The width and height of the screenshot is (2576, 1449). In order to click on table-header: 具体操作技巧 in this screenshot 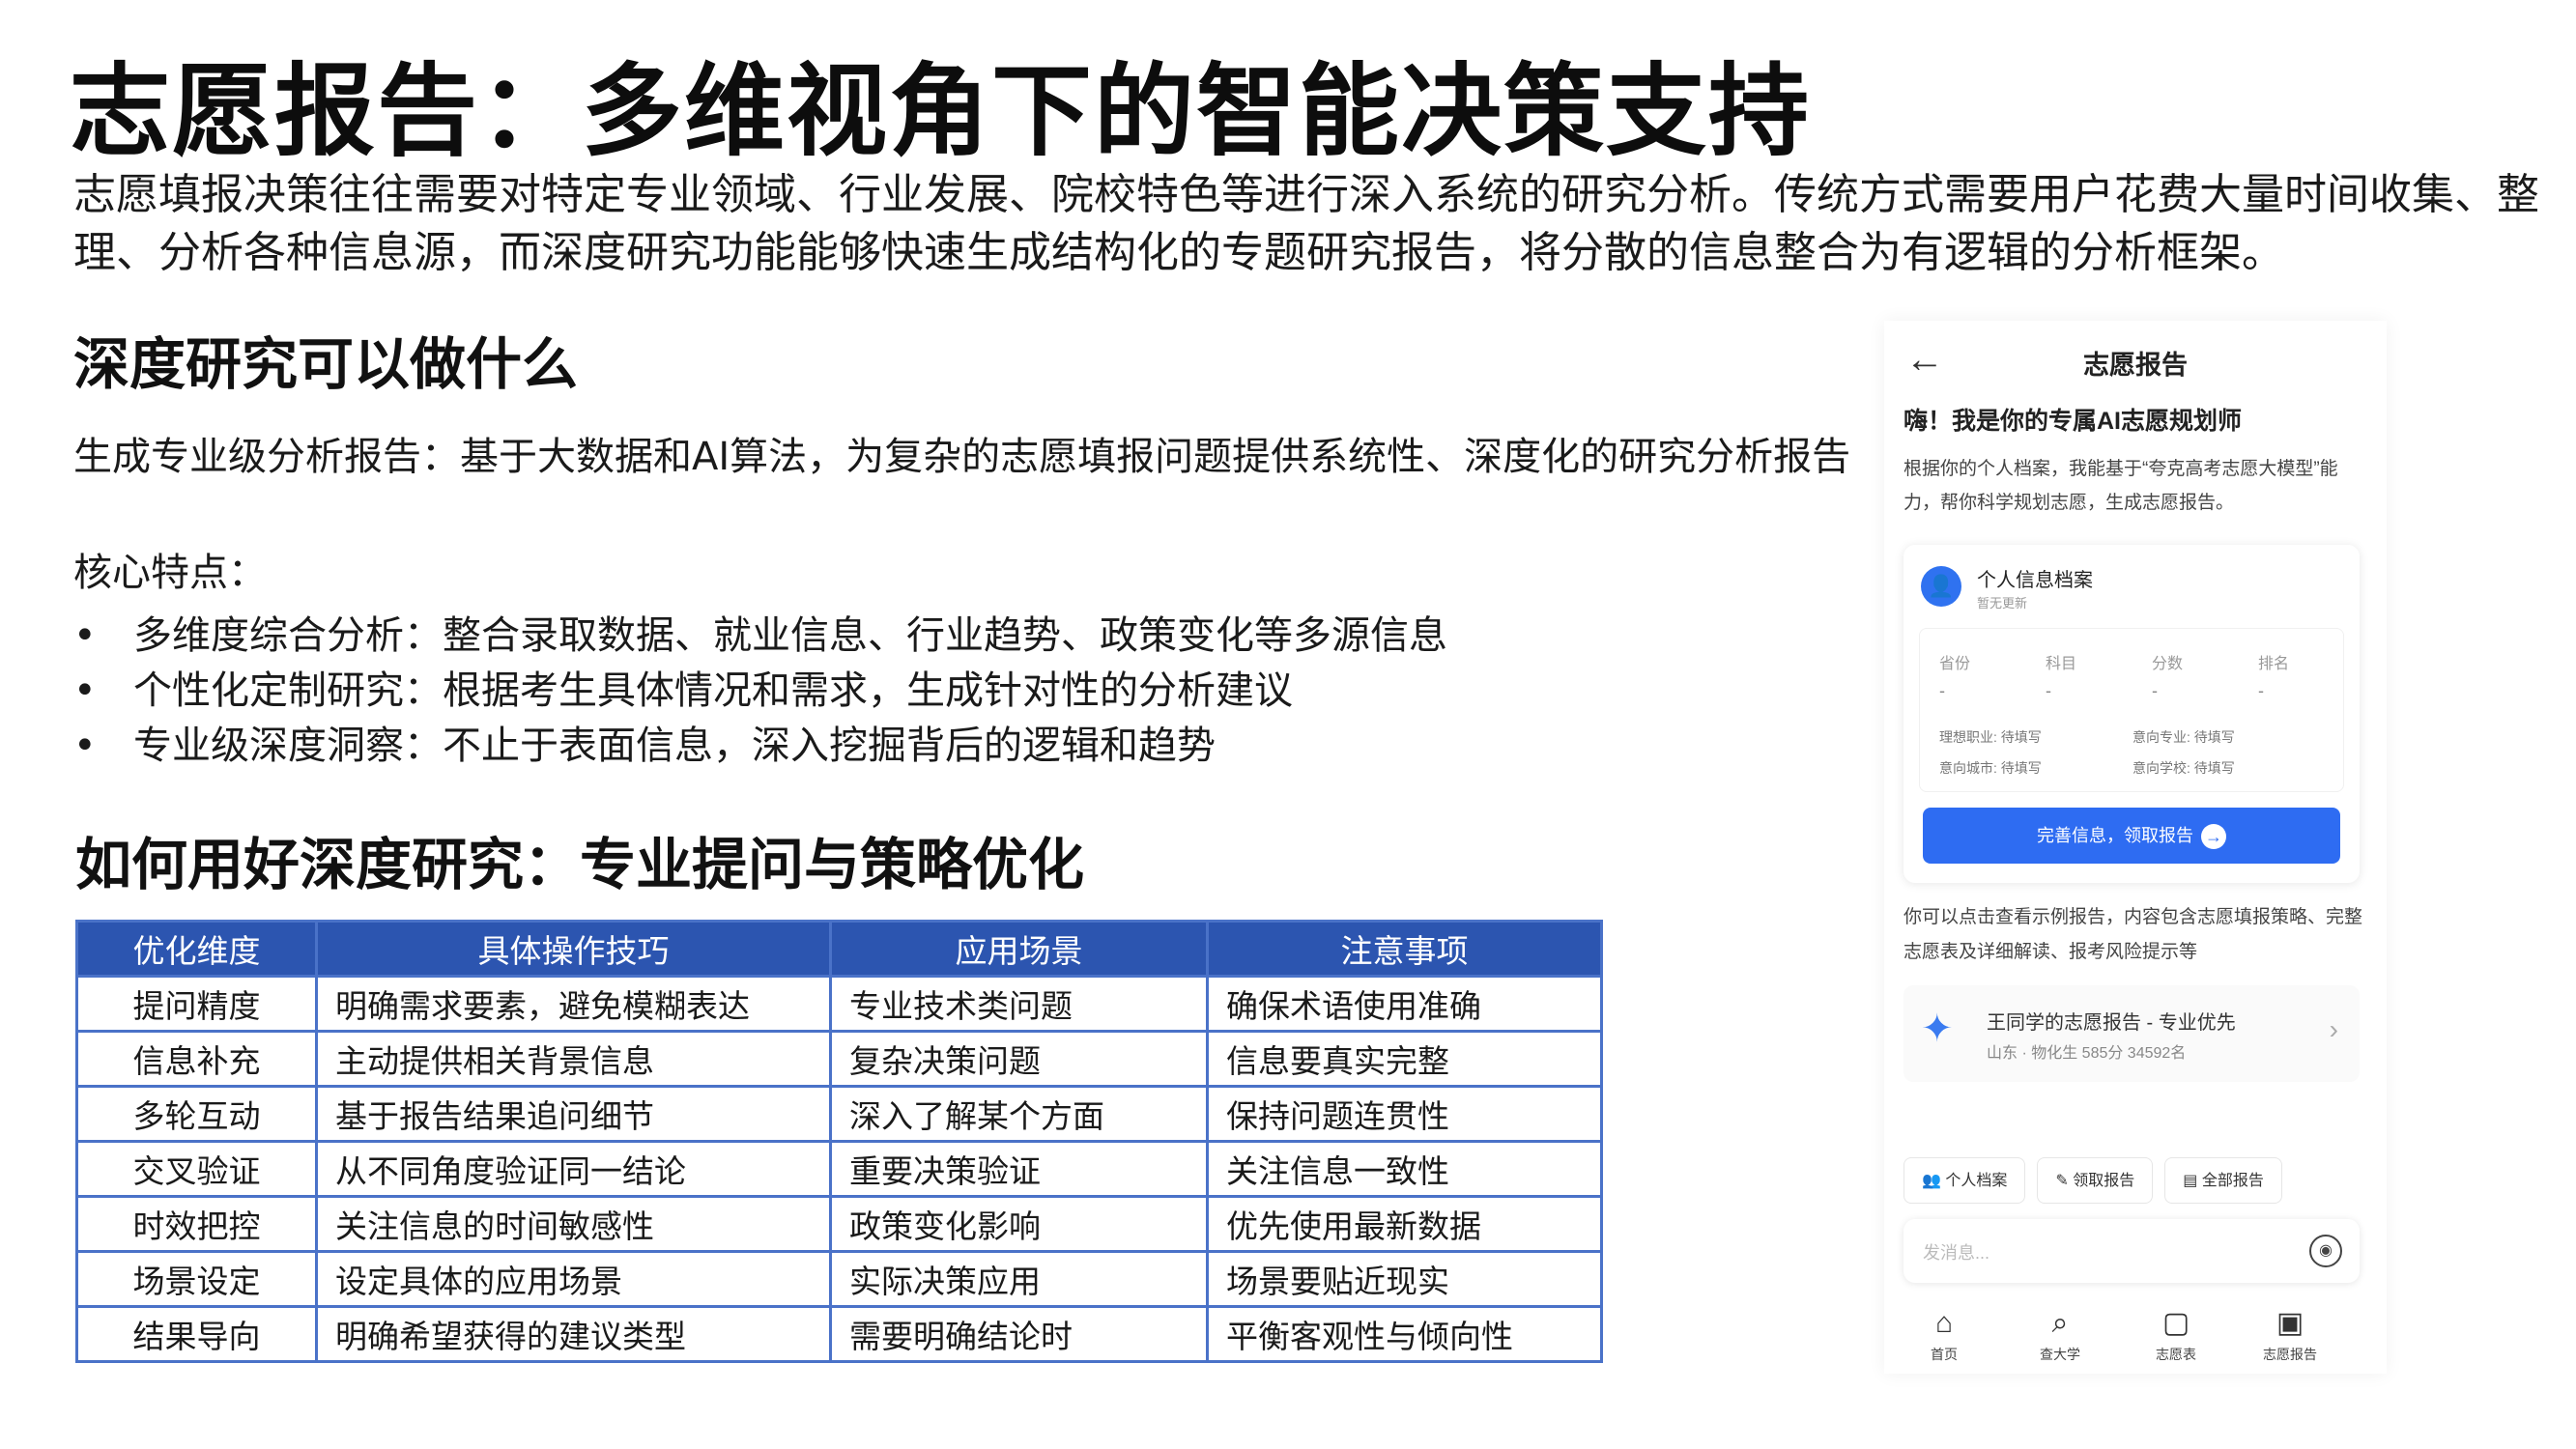, I will do `click(573, 949)`.